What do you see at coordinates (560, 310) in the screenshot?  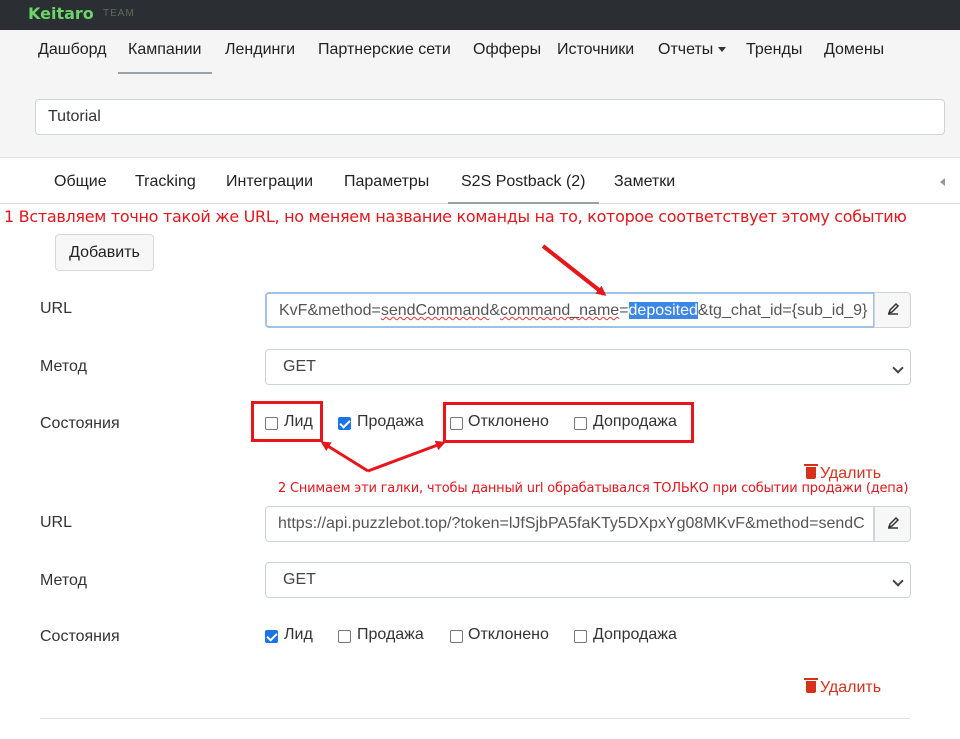 I see `url-part: command_name` at bounding box center [560, 310].